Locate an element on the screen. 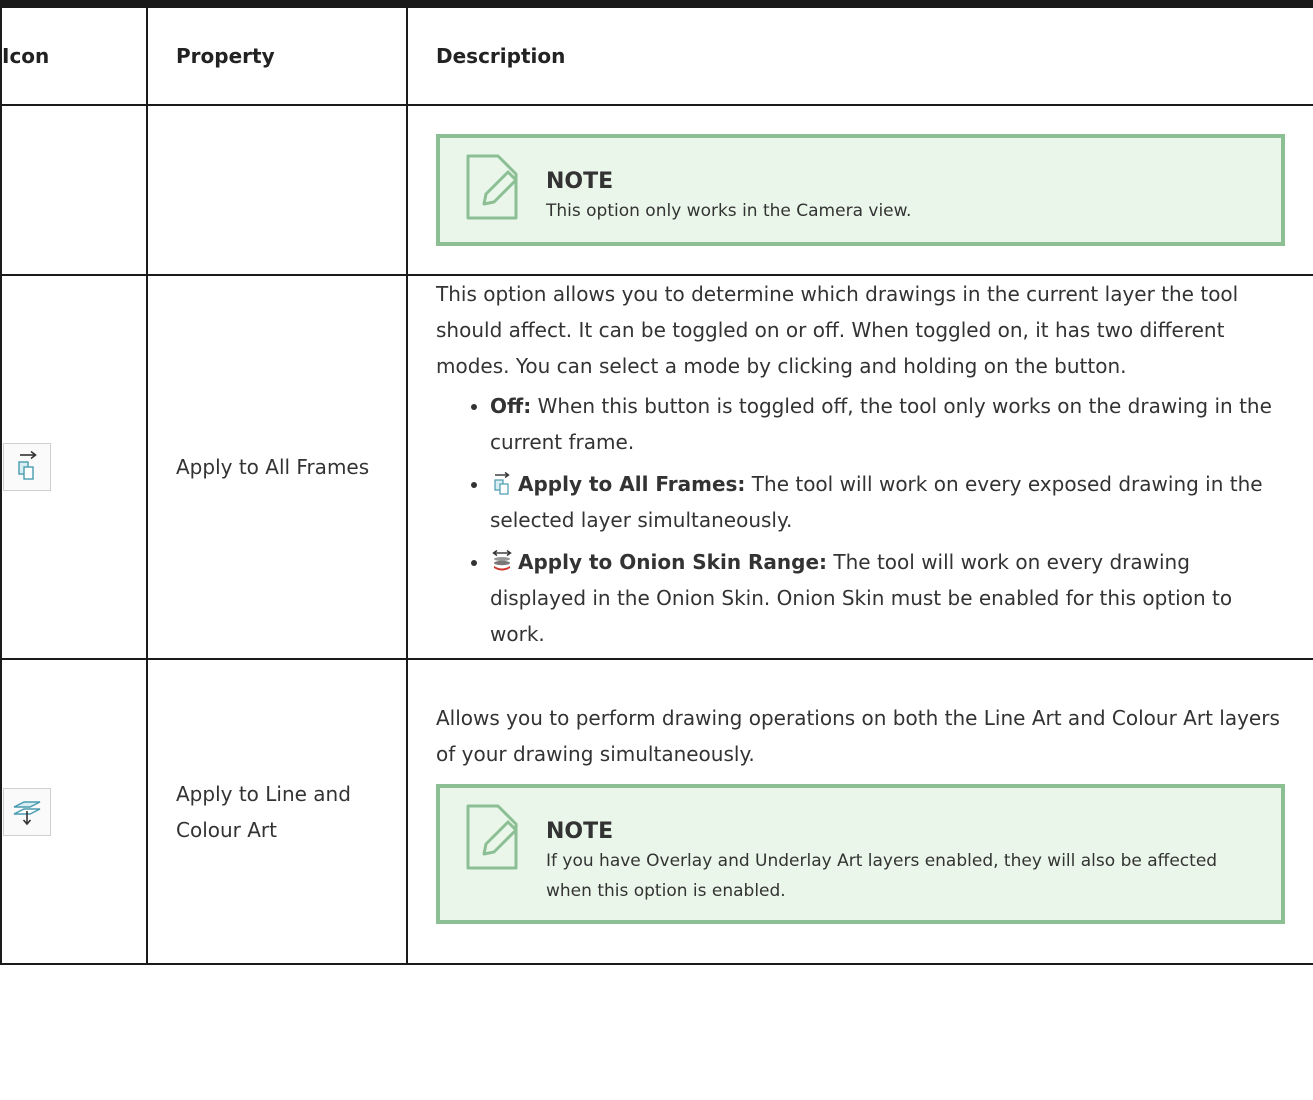  mode-label: Off: is located at coordinates (511, 406).